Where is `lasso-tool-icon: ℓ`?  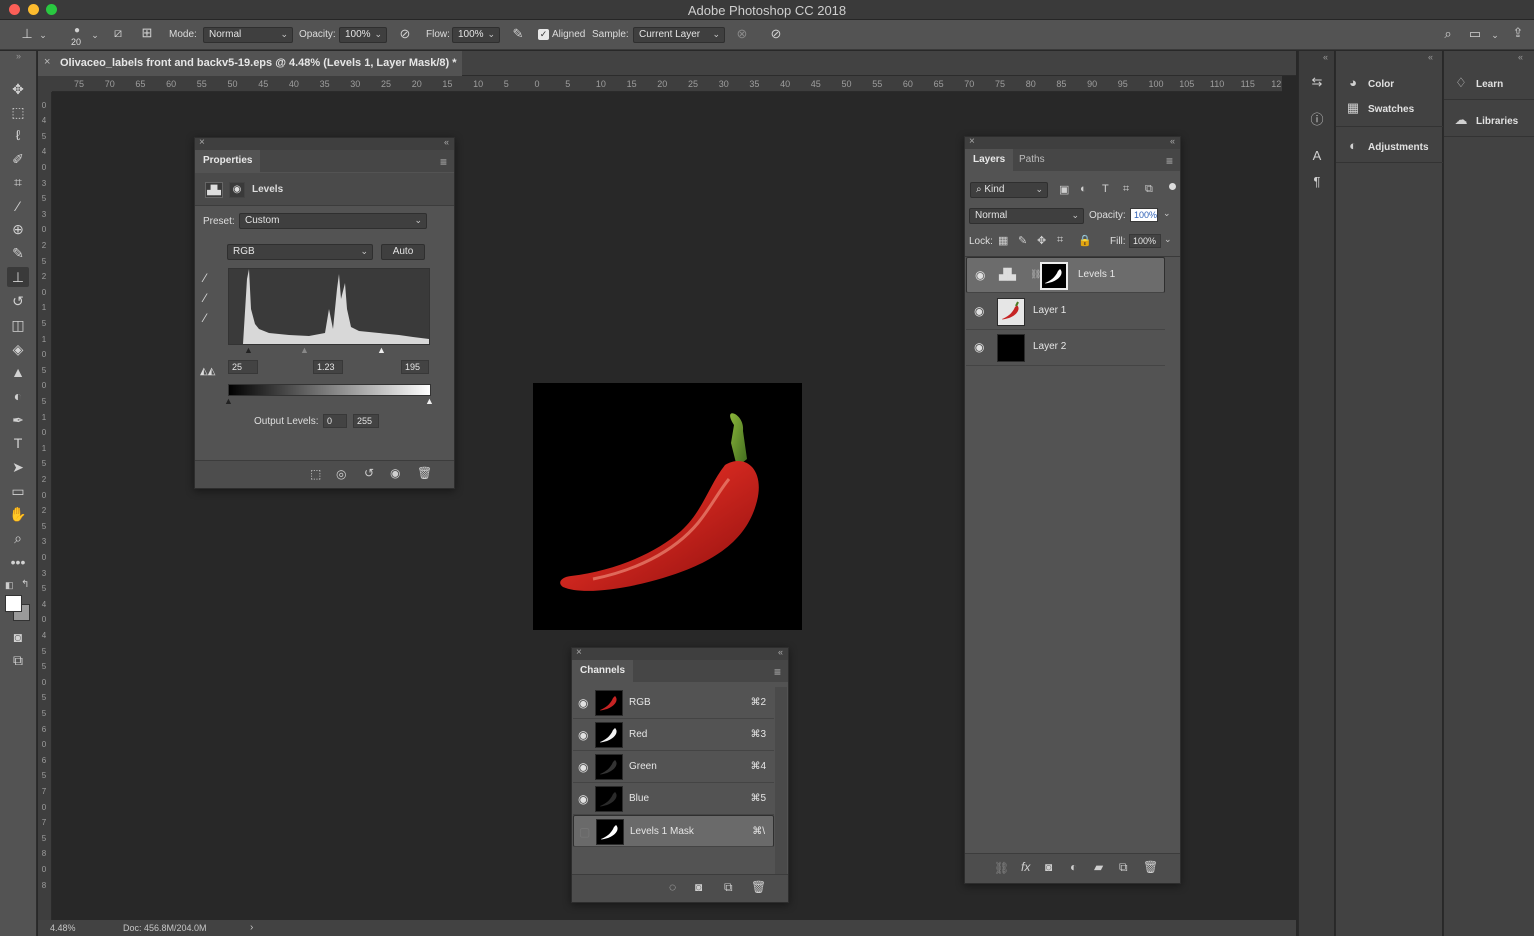
lasso-tool-icon: ℓ is located at coordinates (18, 135).